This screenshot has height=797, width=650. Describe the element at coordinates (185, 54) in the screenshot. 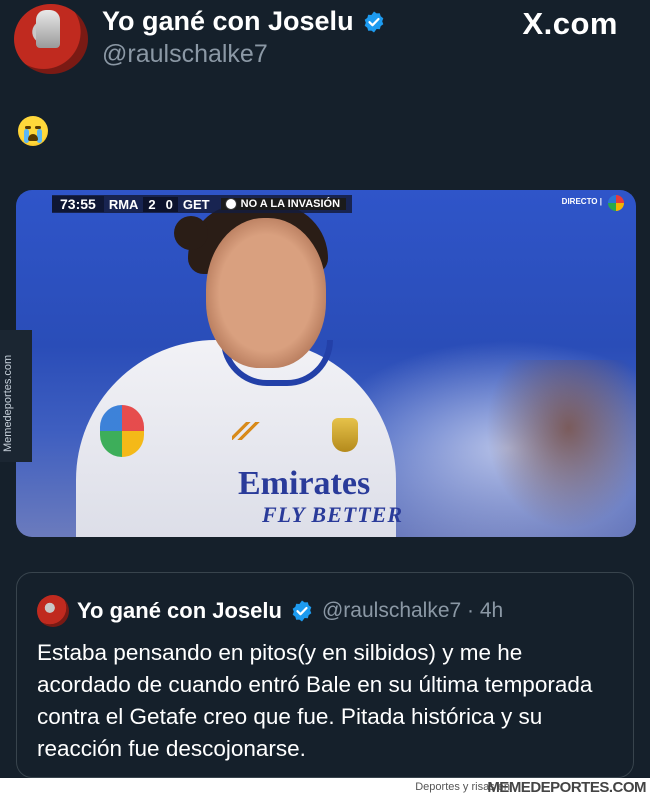

I see `author-handle: @raulschalke7` at that location.